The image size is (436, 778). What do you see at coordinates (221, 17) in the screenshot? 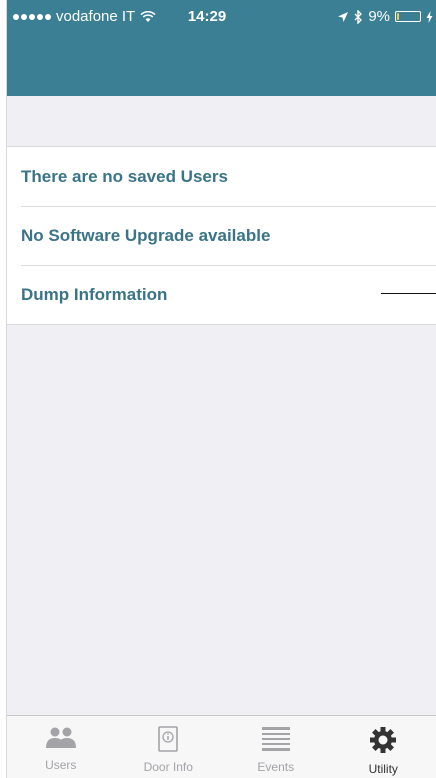
I see `status-bar: vodafone IT 14:29 9%` at bounding box center [221, 17].